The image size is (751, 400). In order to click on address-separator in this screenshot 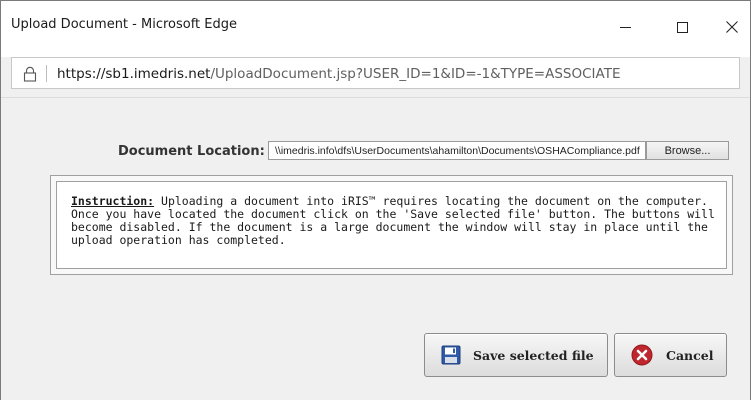, I will do `click(46, 73)`.